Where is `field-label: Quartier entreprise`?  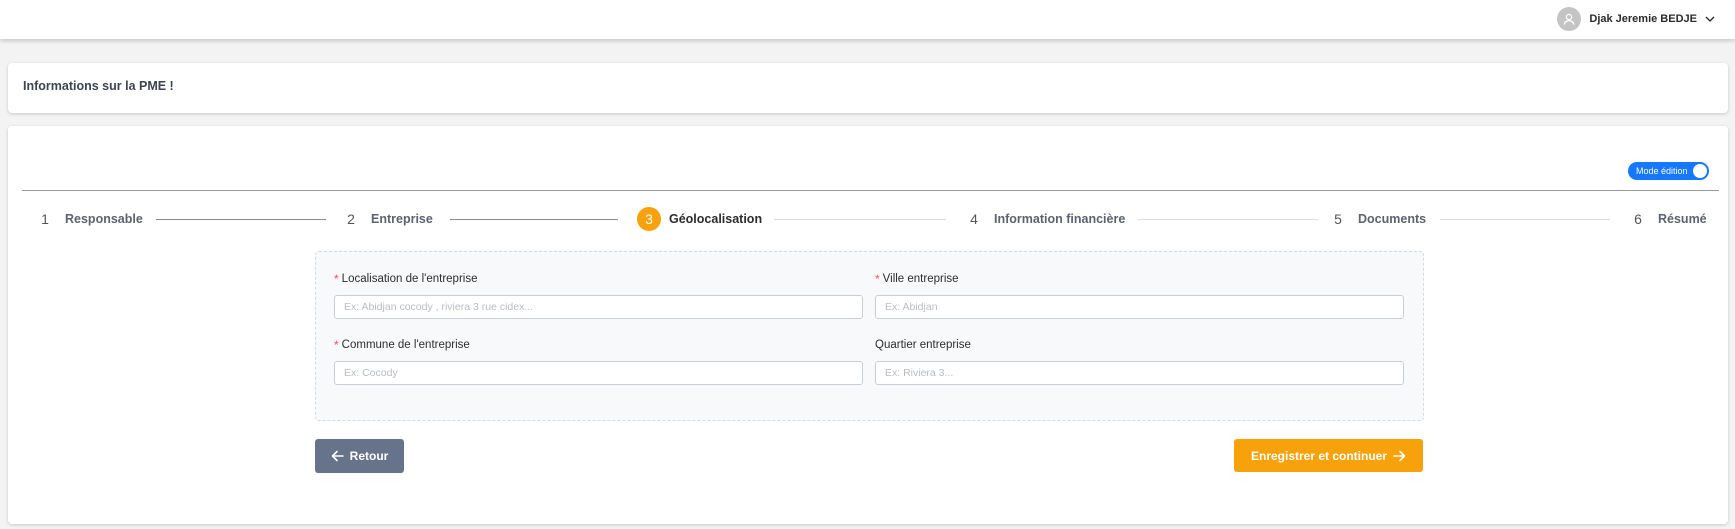
field-label: Quartier entreprise is located at coordinates (1140, 345).